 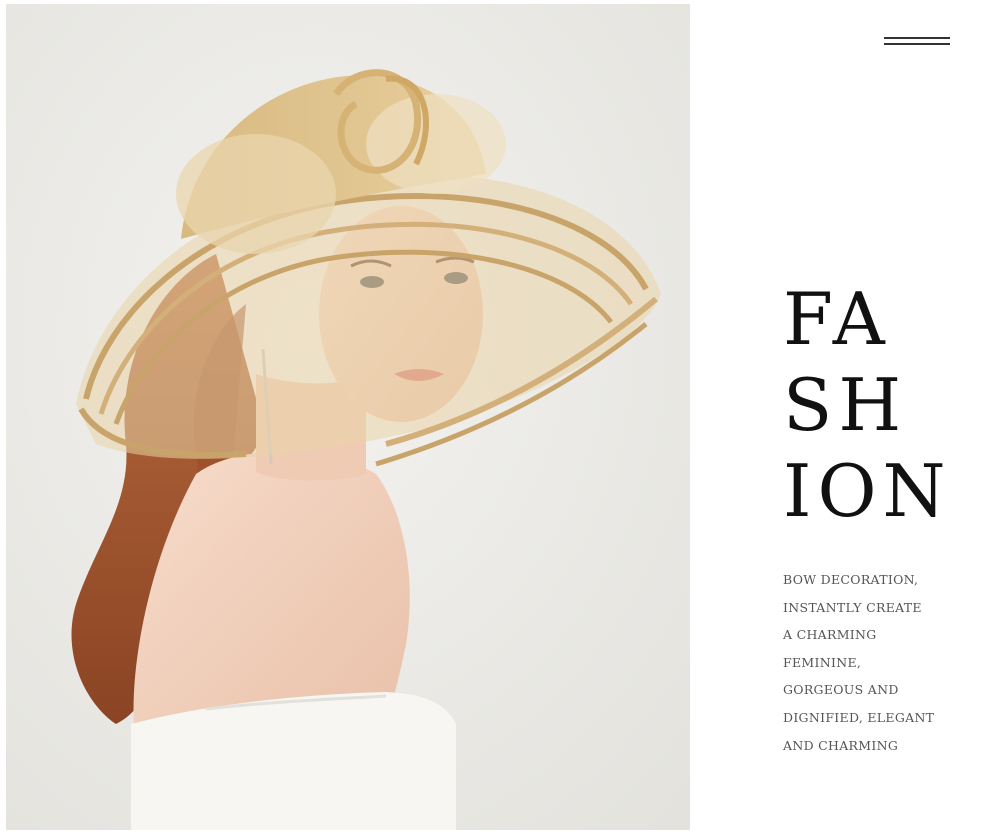 What do you see at coordinates (917, 41) in the screenshot?
I see `hamburger-menu-icon` at bounding box center [917, 41].